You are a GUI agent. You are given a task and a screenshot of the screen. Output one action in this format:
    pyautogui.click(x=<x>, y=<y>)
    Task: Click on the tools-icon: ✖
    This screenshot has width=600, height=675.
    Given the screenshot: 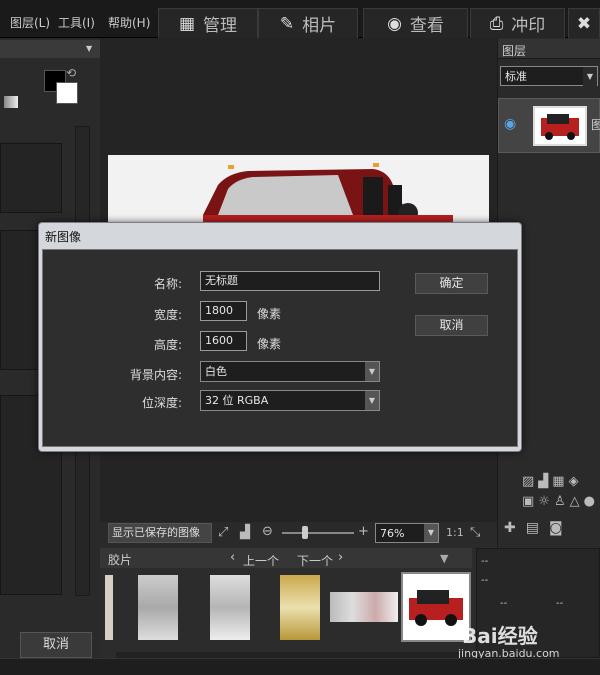 What is the action you would take?
    pyautogui.click(x=584, y=23)
    